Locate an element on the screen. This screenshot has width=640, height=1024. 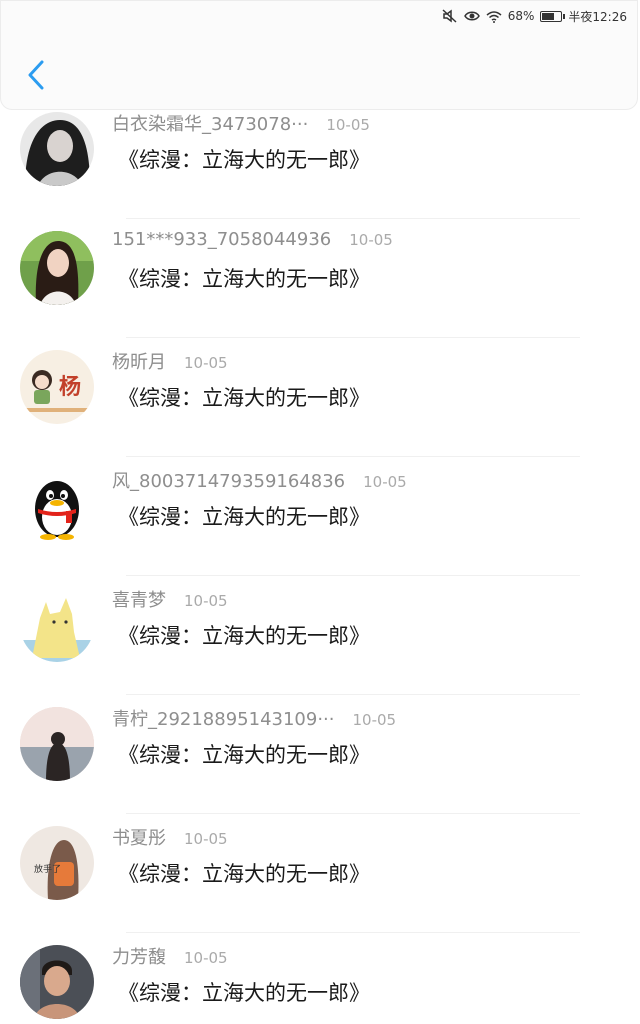
list-item: 杨 杨昕月 10-05 《综漫：立海大的无一郎》 is located at coordinates (320, 397).